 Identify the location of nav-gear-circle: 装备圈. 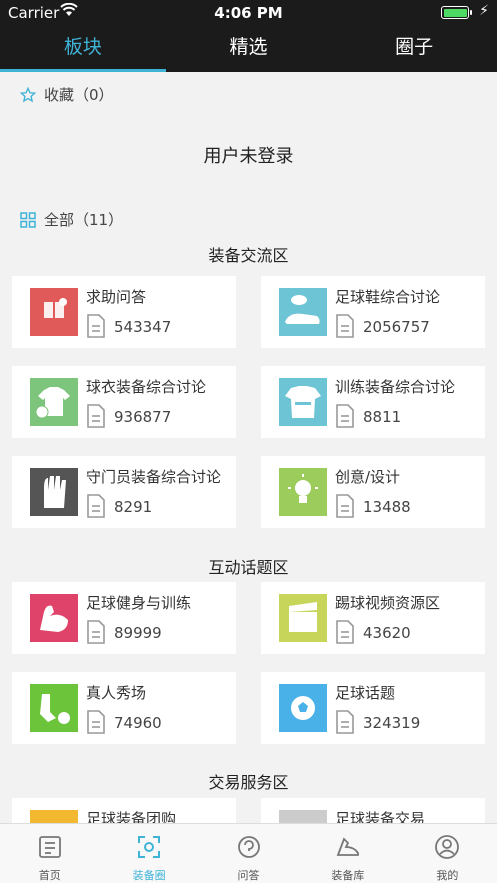
(148, 853).